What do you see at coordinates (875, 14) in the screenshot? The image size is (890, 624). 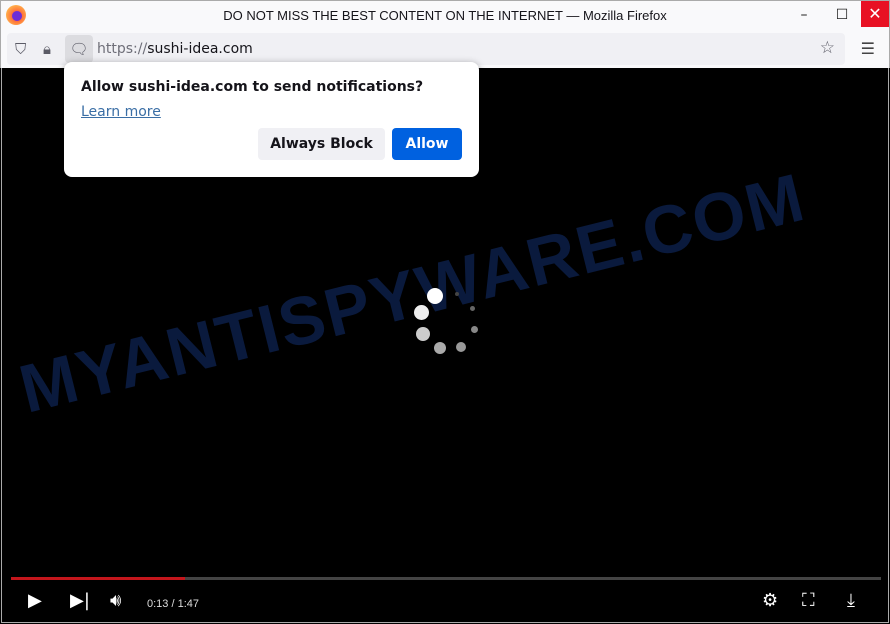 I see `close-button: ✕` at bounding box center [875, 14].